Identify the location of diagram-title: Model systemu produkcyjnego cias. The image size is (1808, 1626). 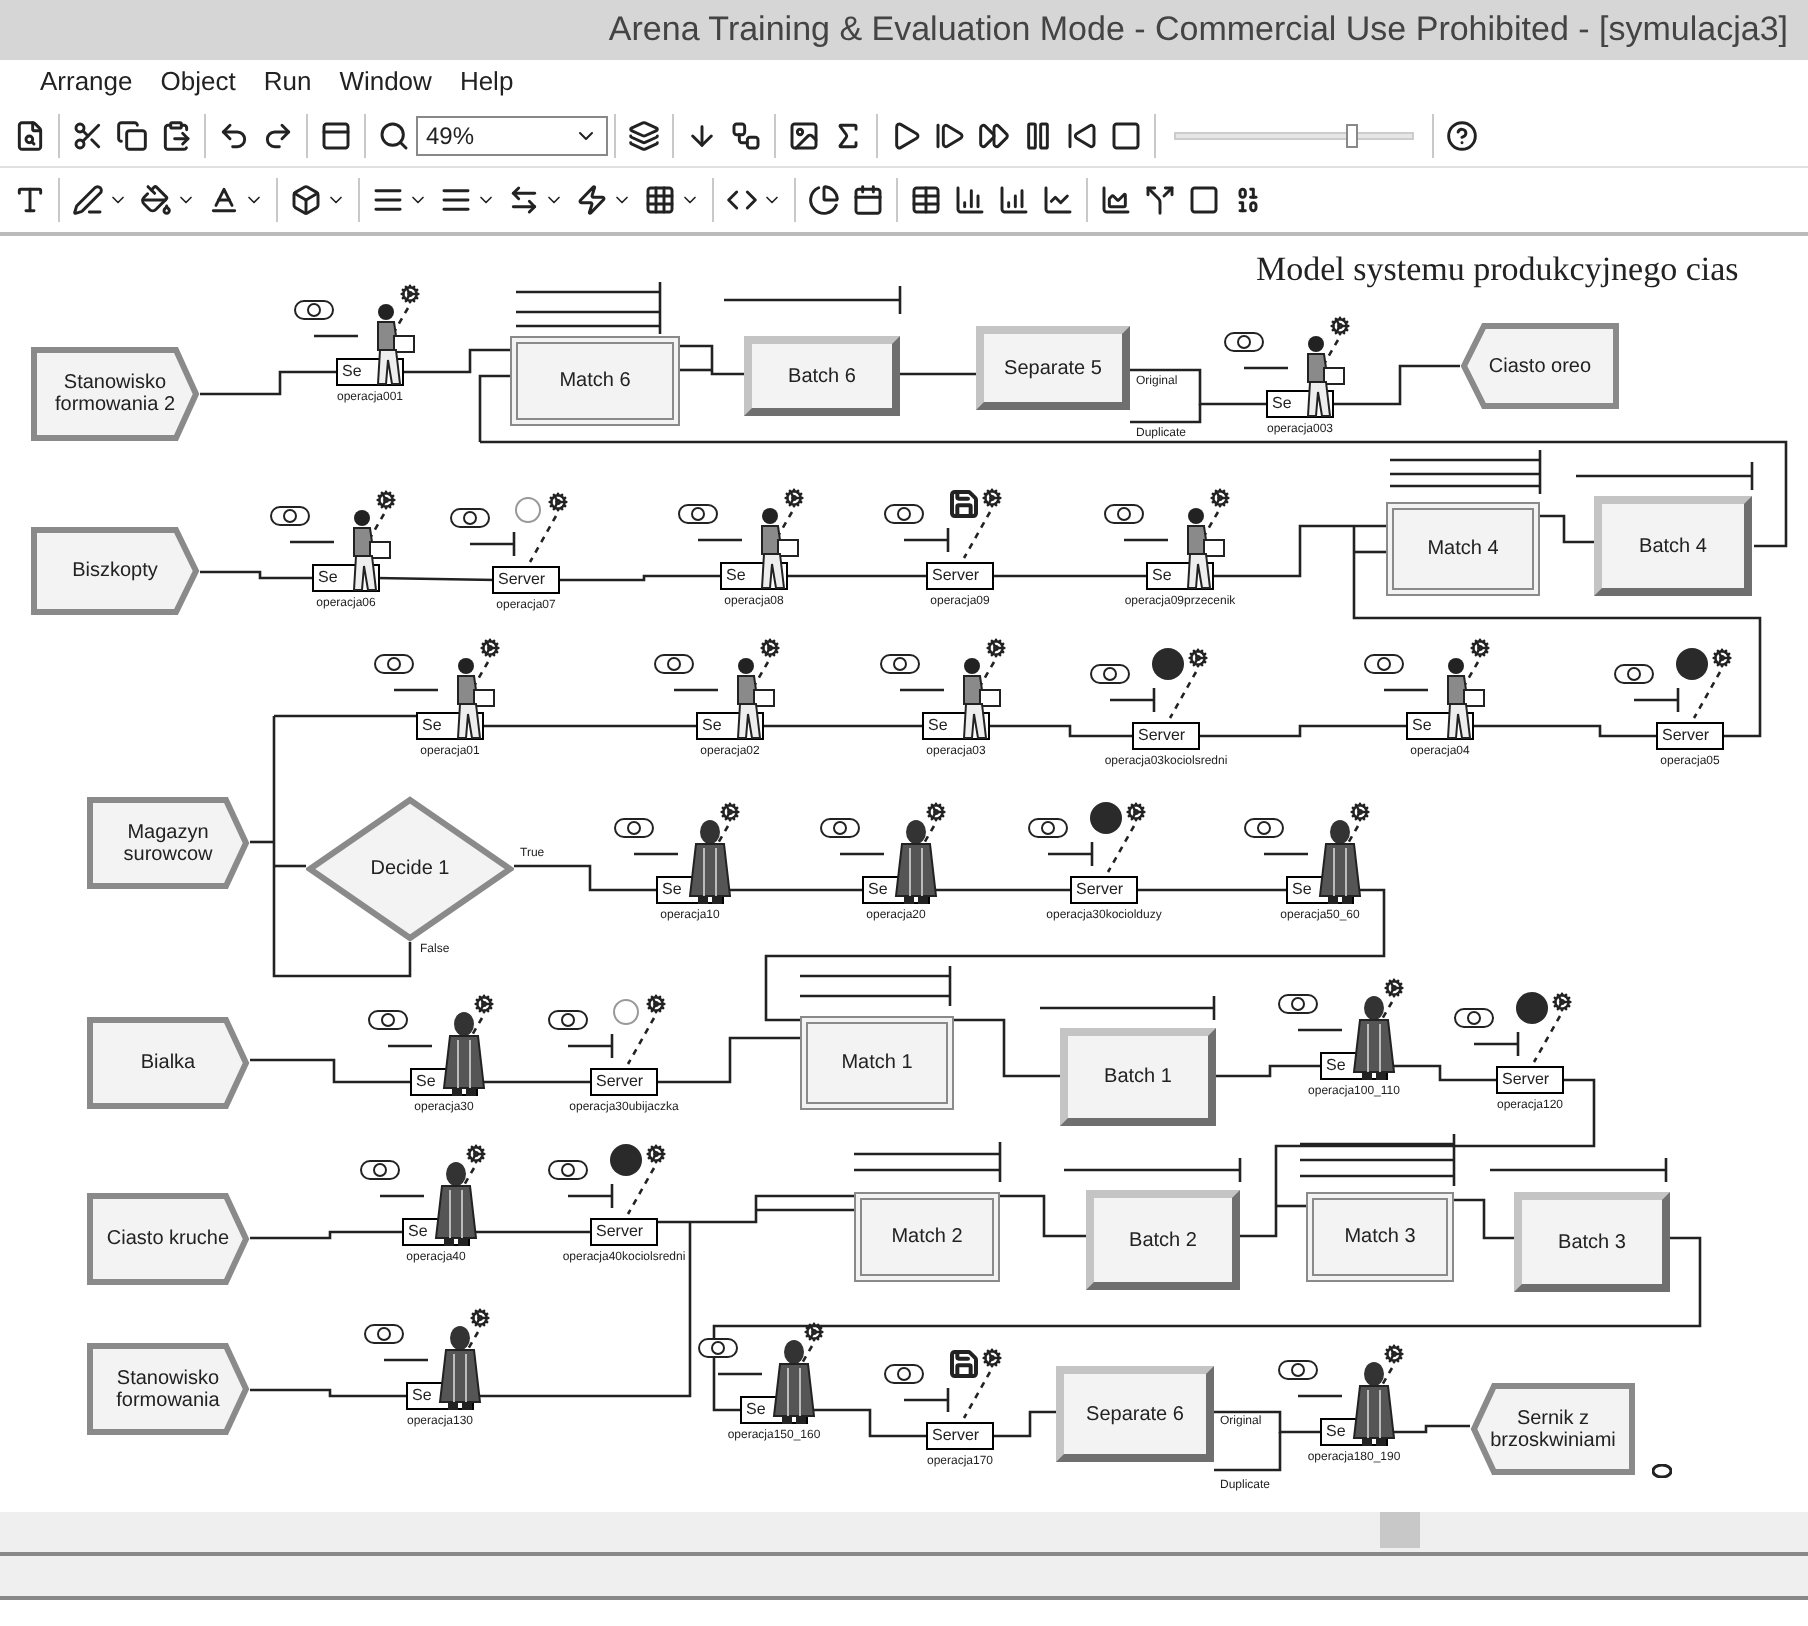
(1497, 270).